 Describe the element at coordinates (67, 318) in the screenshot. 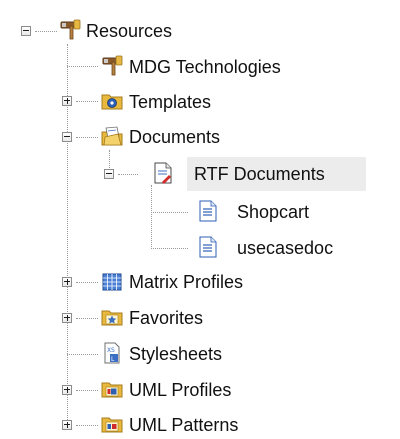

I see `expand-favorites-toggle` at that location.